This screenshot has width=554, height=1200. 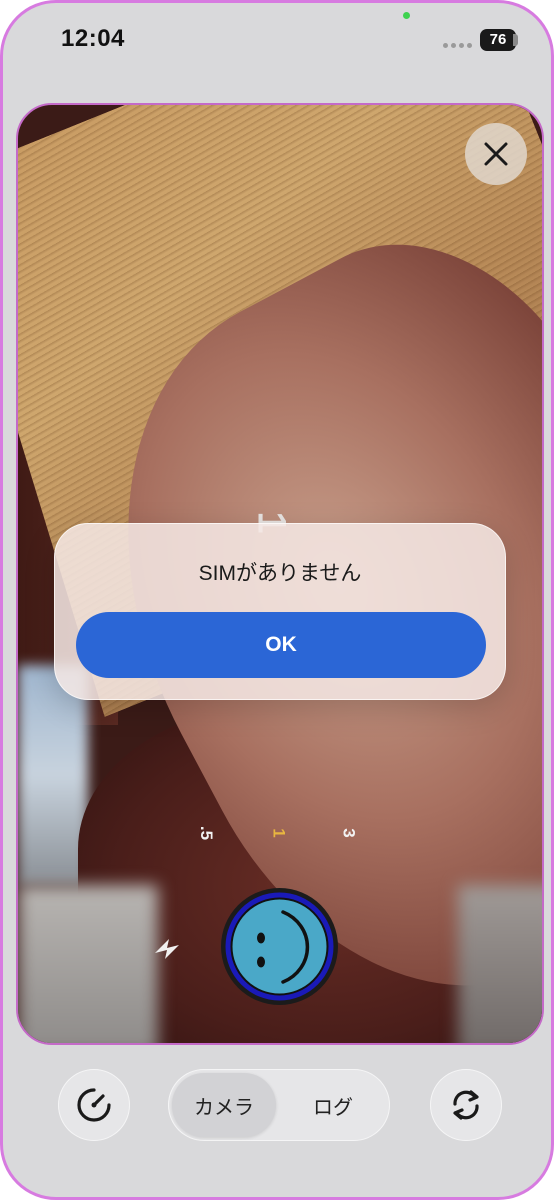 I want to click on alert-message: SIMがありません, so click(x=280, y=573).